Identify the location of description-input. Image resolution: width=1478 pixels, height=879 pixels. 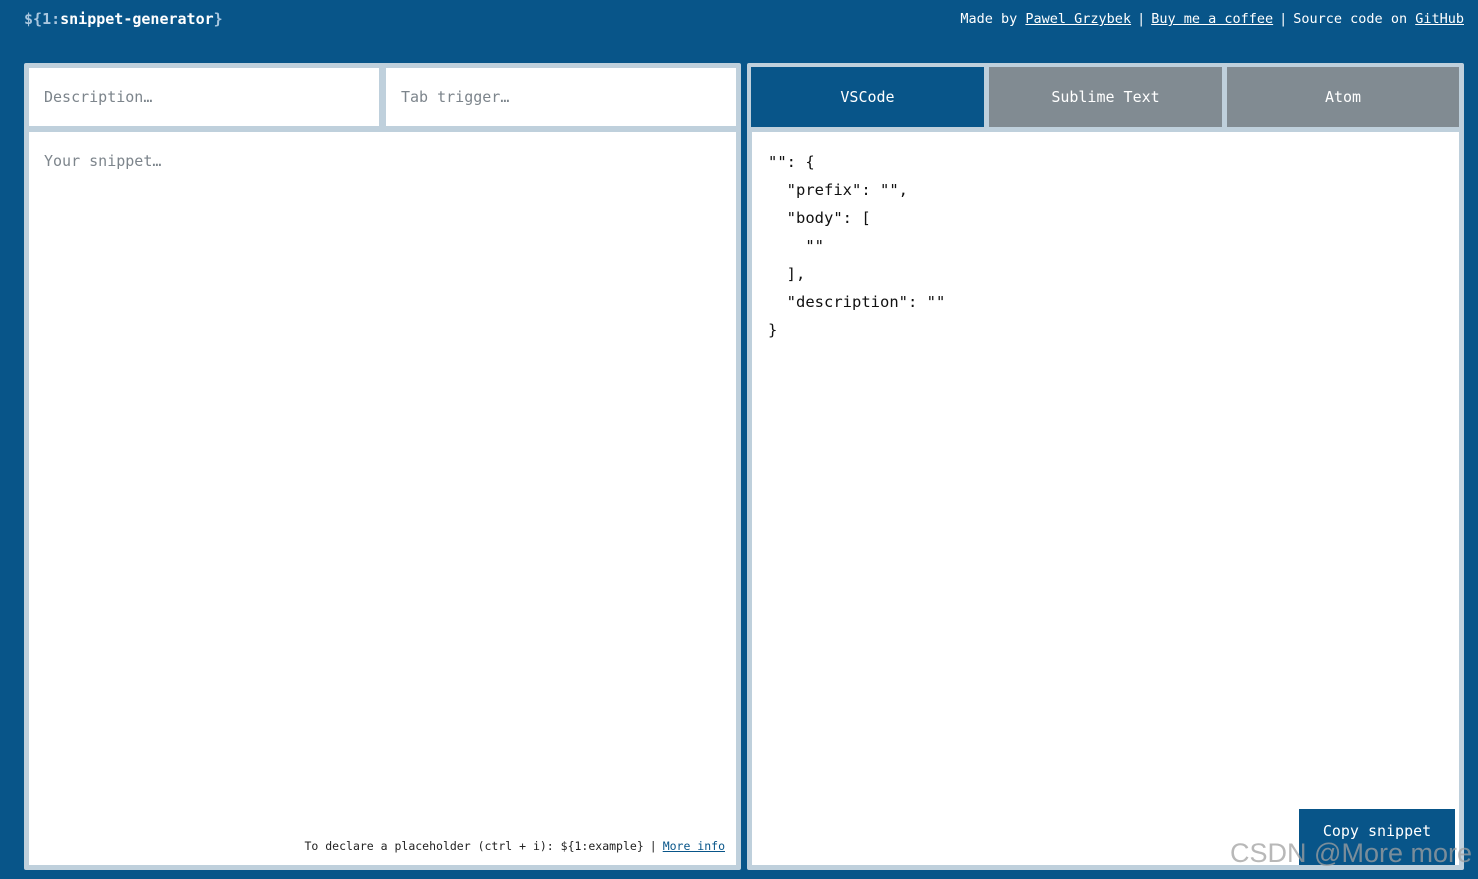
(204, 97).